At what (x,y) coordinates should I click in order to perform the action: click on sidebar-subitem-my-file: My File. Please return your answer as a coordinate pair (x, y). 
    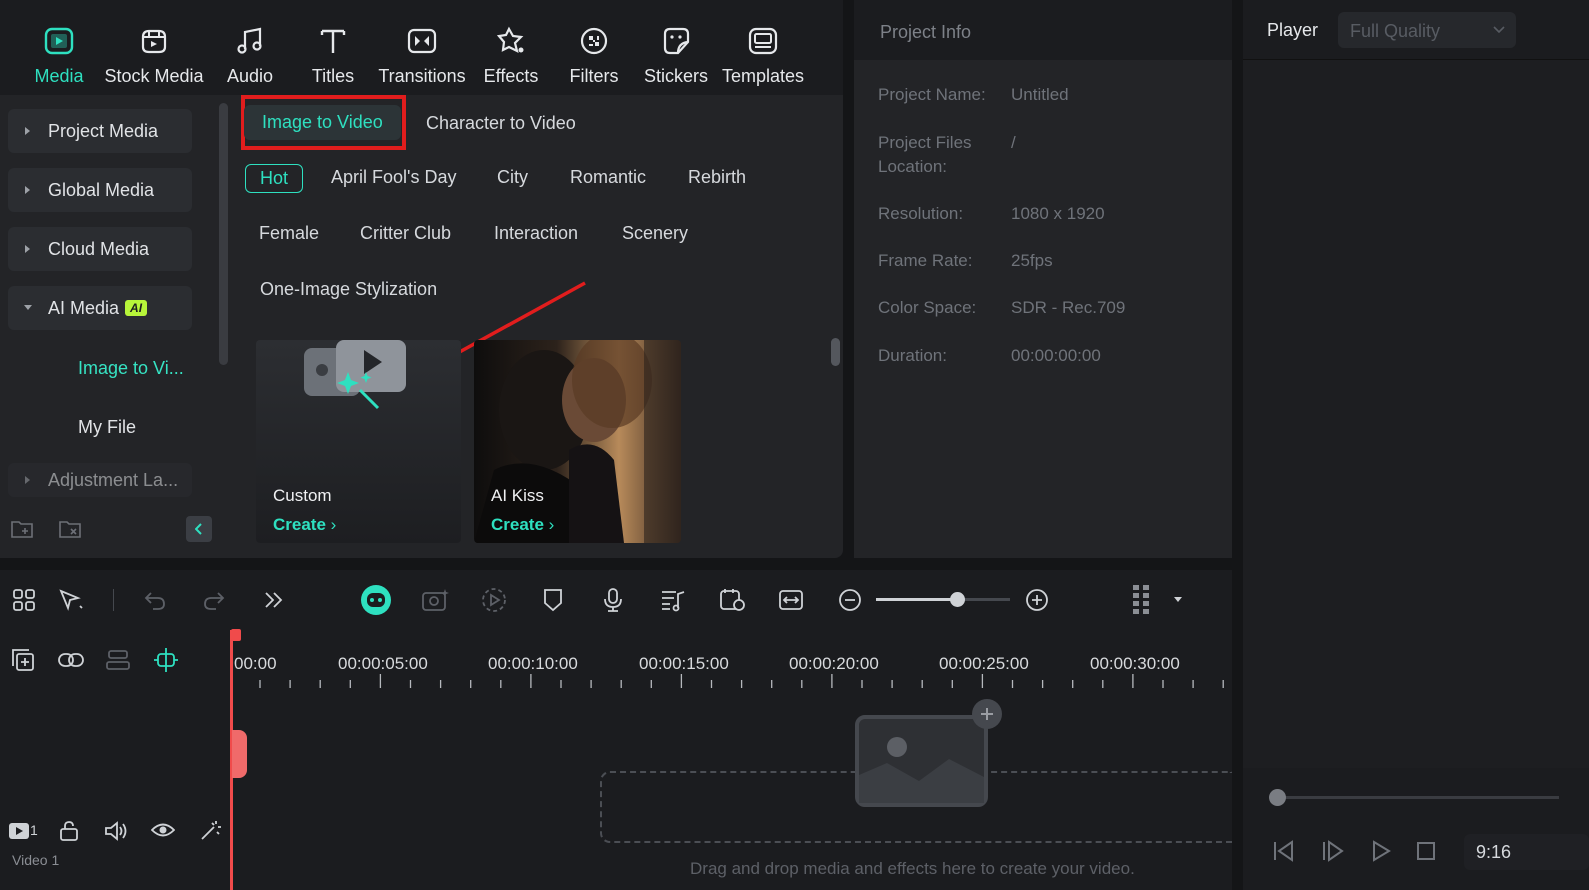
    Looking at the image, I should click on (107, 427).